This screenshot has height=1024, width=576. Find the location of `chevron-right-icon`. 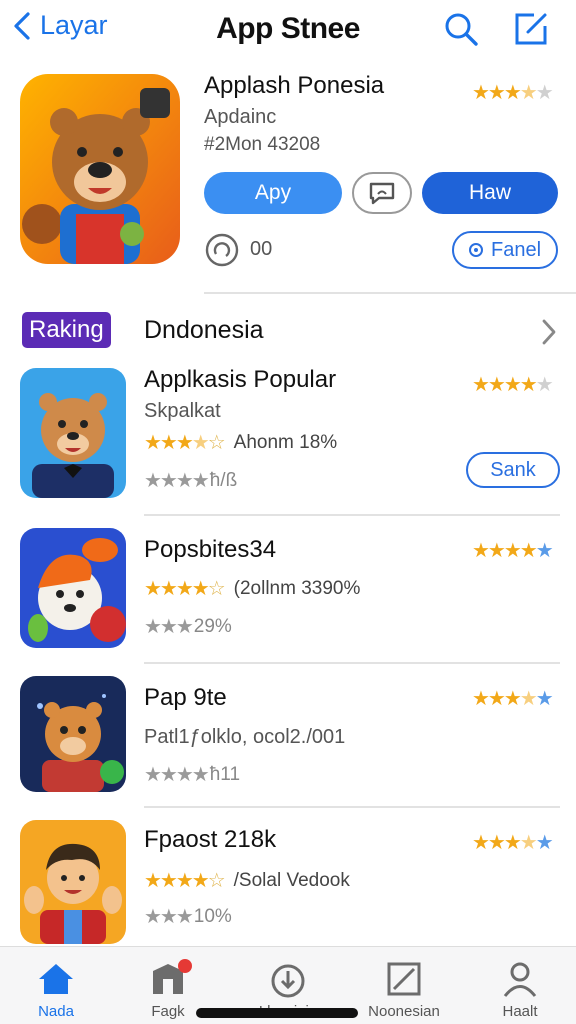

chevron-right-icon is located at coordinates (549, 332).